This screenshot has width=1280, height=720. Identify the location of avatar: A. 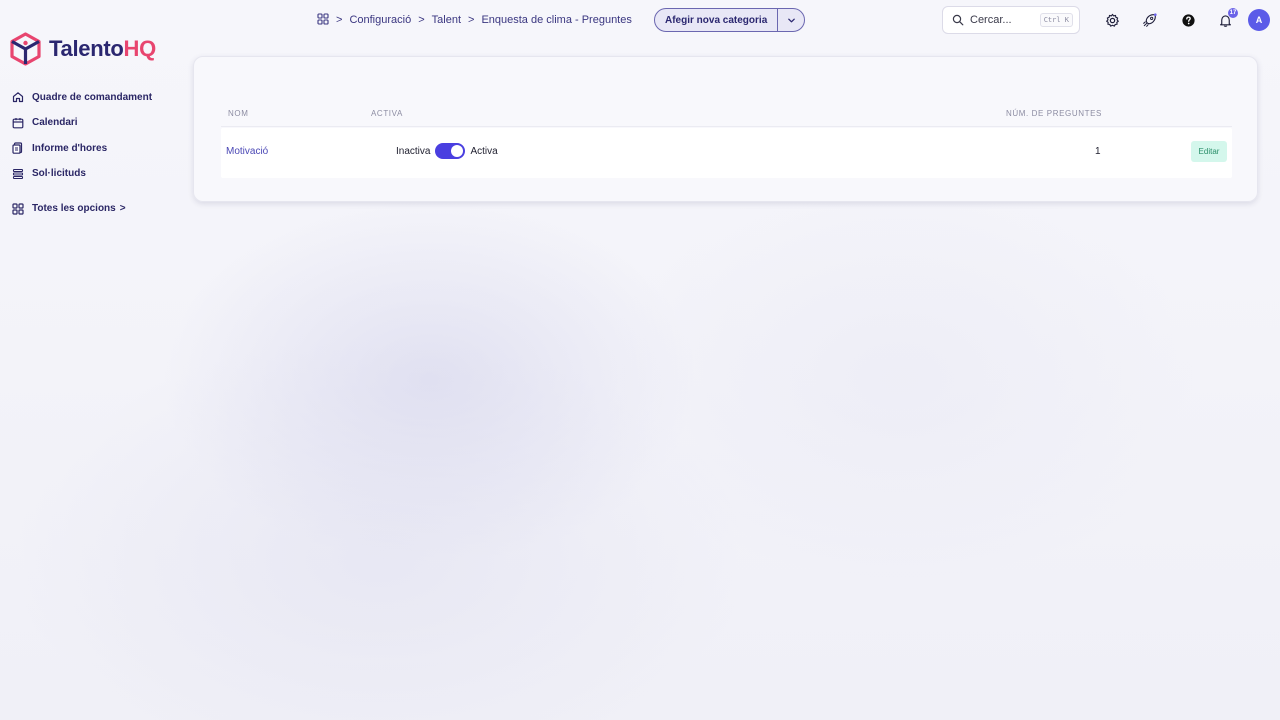
(1259, 20).